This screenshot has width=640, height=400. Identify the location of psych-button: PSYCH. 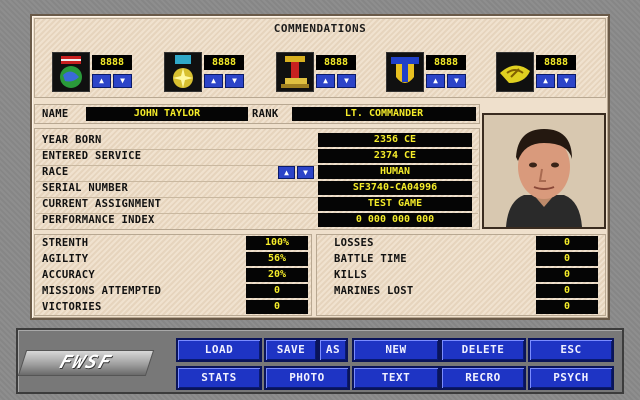
(571, 378).